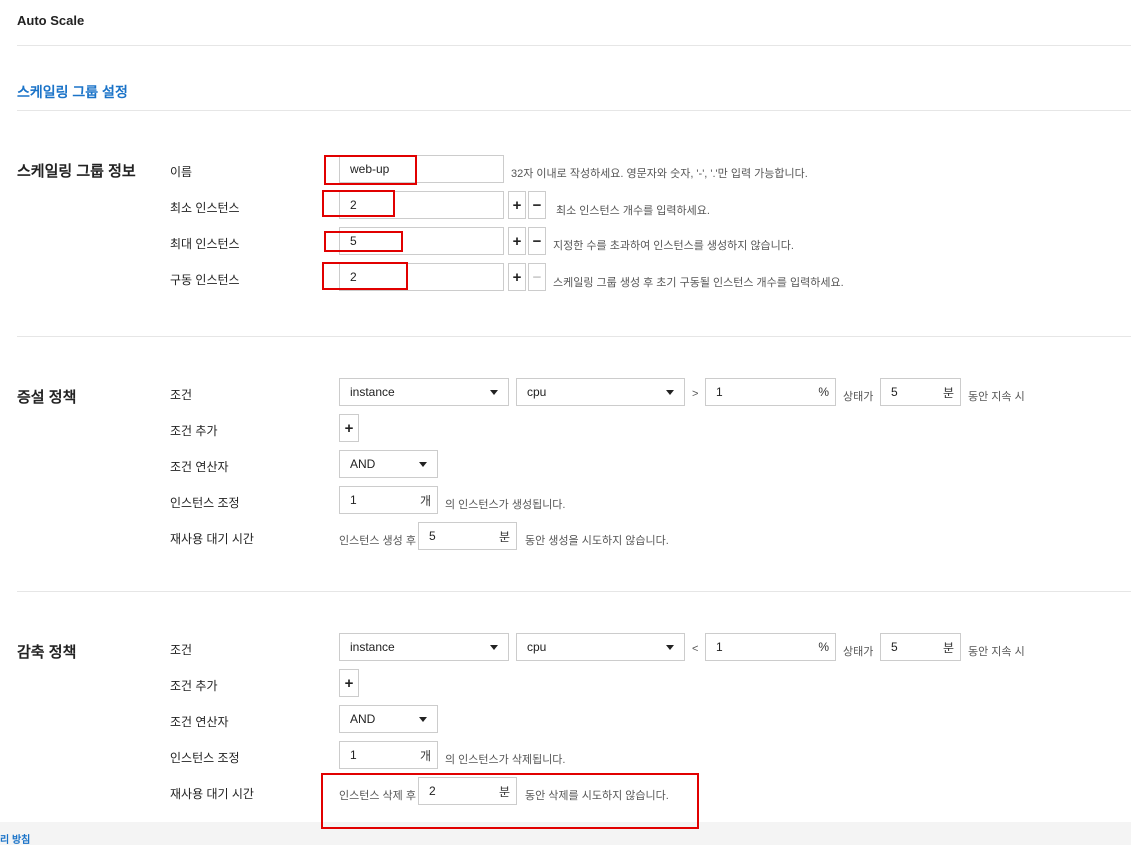  What do you see at coordinates (920, 392) in the screenshot?
I see `scale-out-duration-input: 5 분` at bounding box center [920, 392].